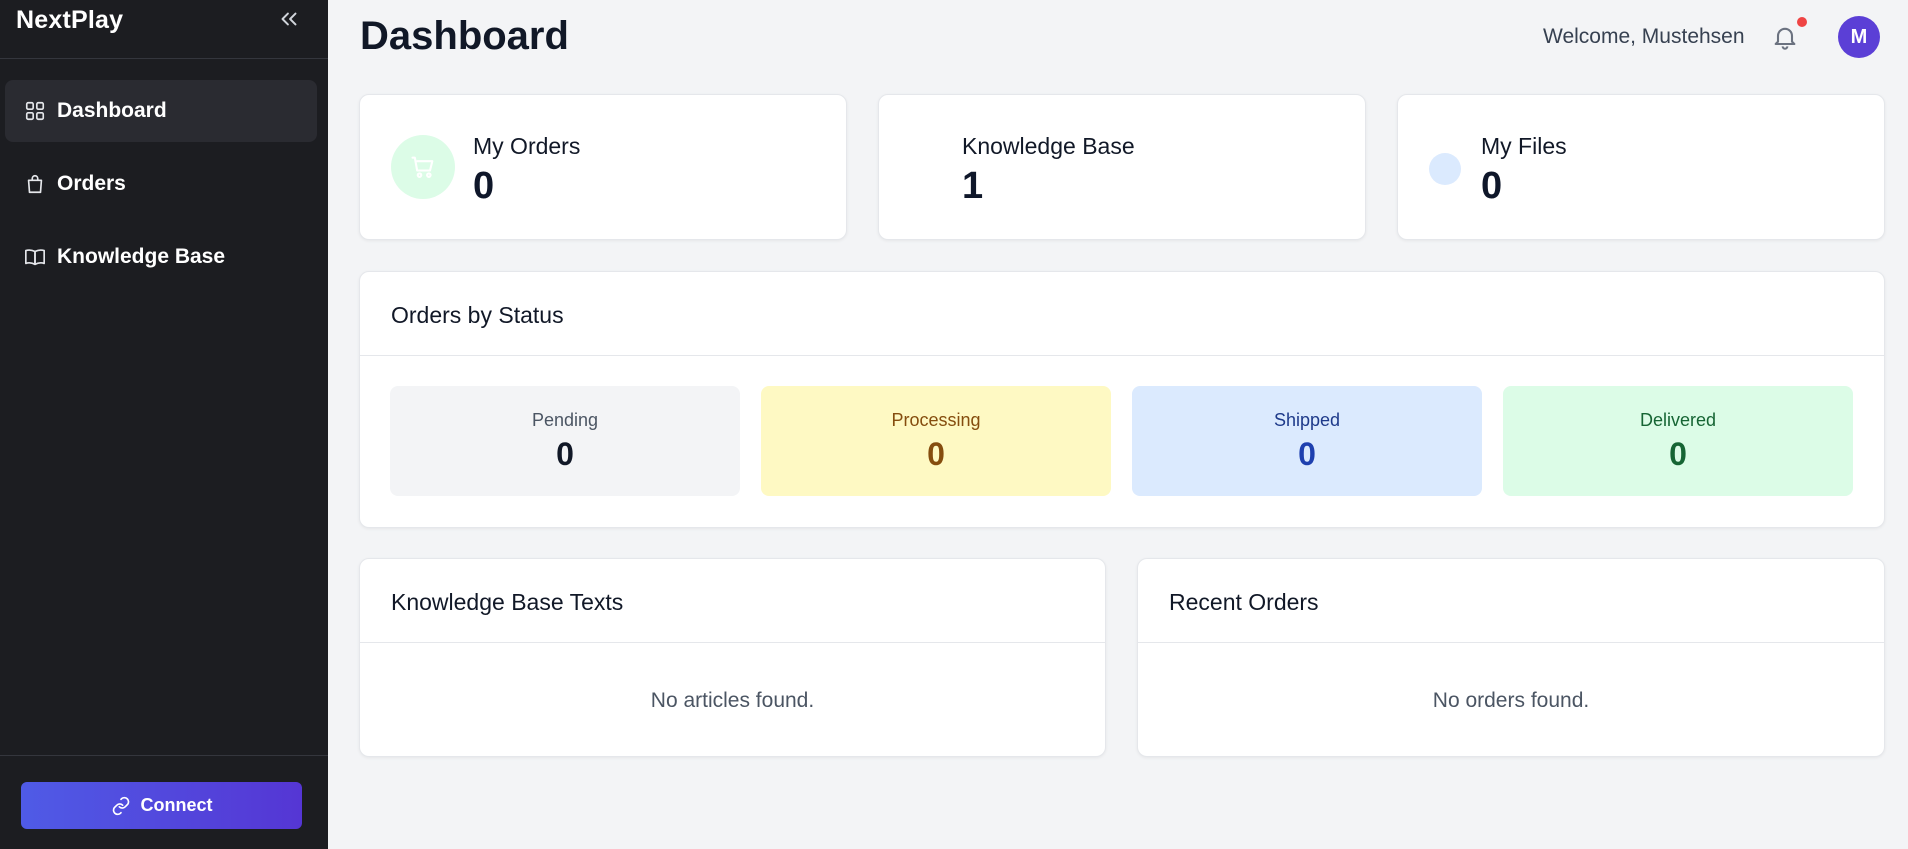 The width and height of the screenshot is (1908, 849). I want to click on stat-label: My Files, so click(1524, 146).